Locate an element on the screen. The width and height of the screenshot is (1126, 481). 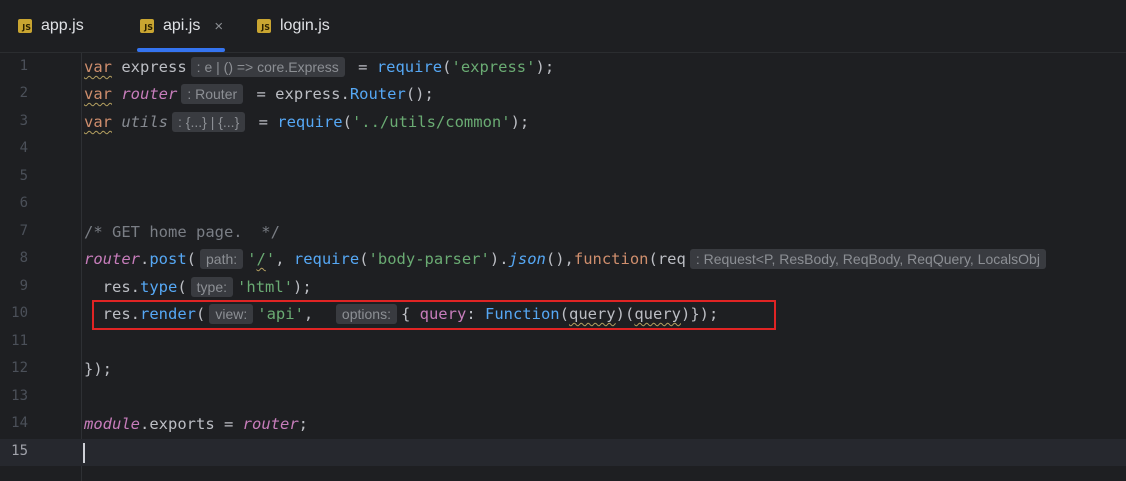
tab-label: api.js is located at coordinates (182, 25).